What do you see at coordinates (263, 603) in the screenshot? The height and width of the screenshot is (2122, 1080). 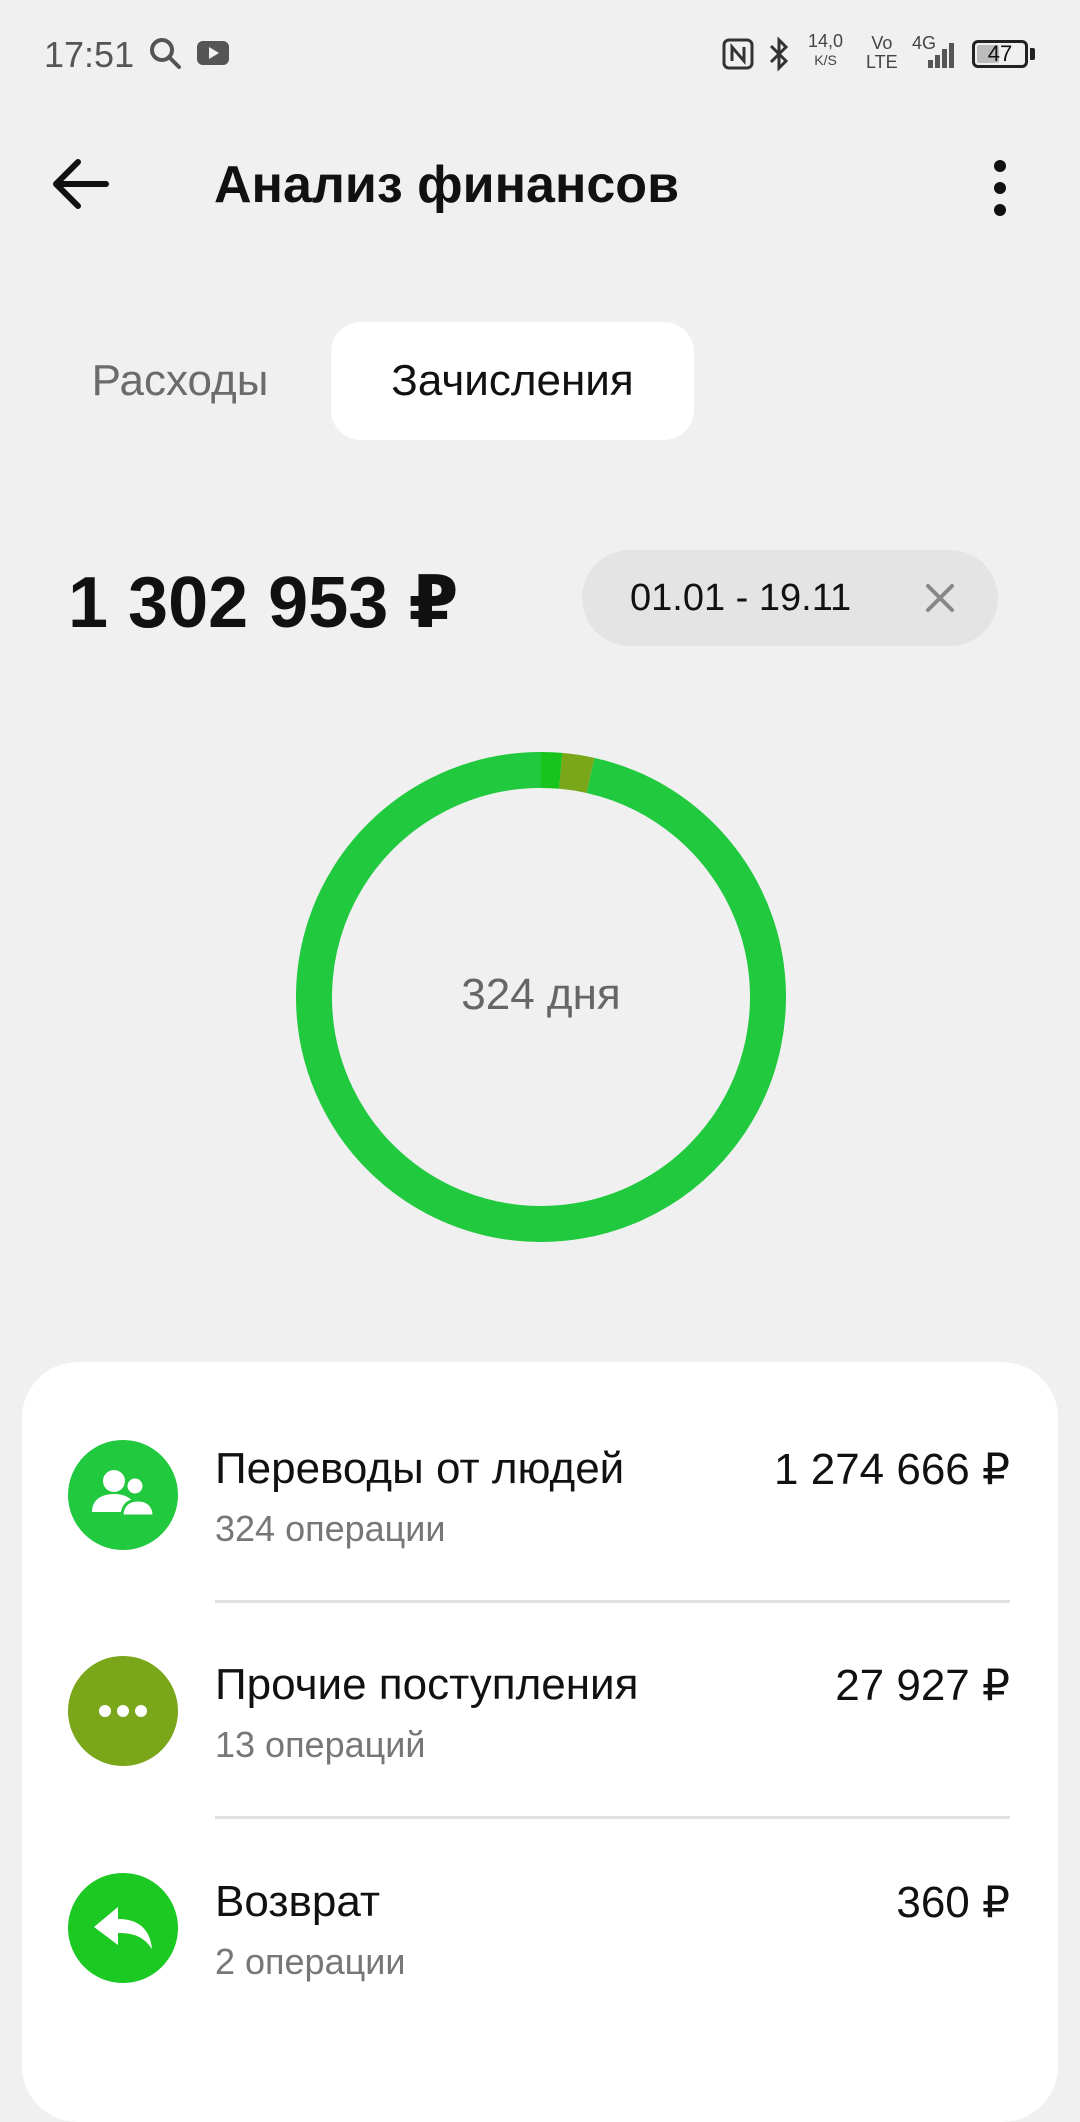 I see `total-amount: 1 302 953 ₽` at bounding box center [263, 603].